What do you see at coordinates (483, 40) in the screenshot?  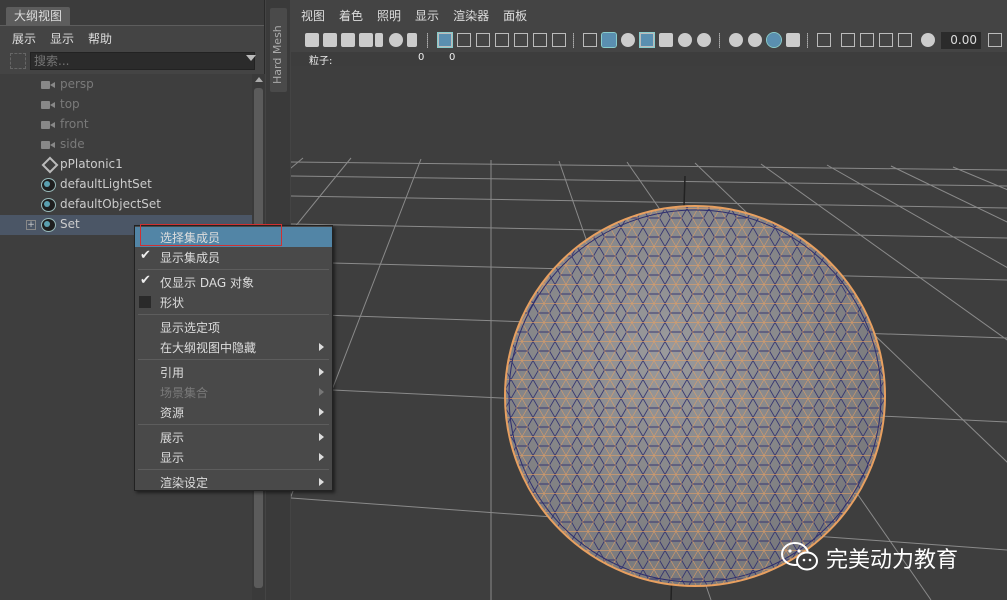 I see `resolution-gate-icon` at bounding box center [483, 40].